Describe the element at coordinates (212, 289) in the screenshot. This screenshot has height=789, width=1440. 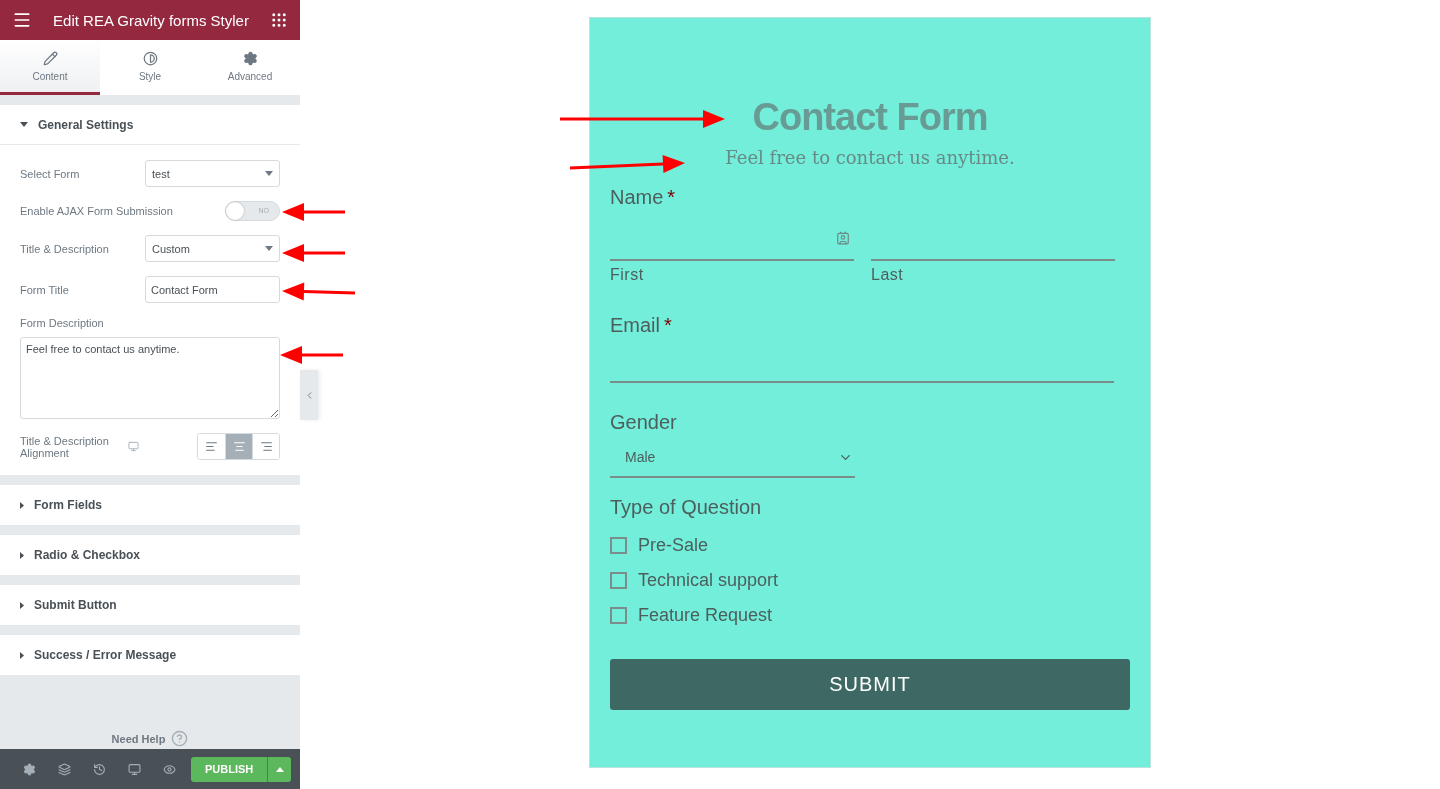
I see `input-field: Contact Form` at that location.